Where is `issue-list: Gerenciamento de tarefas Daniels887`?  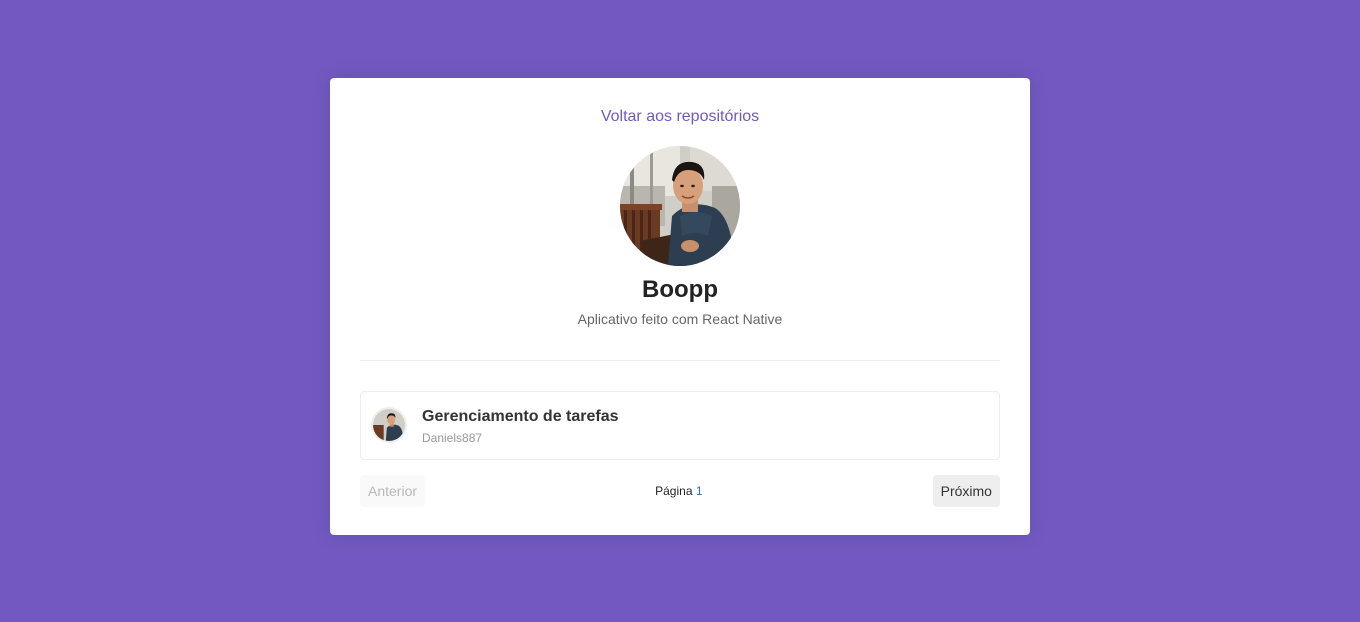 issue-list: Gerenciamento de tarefas Daniels887 is located at coordinates (680, 425).